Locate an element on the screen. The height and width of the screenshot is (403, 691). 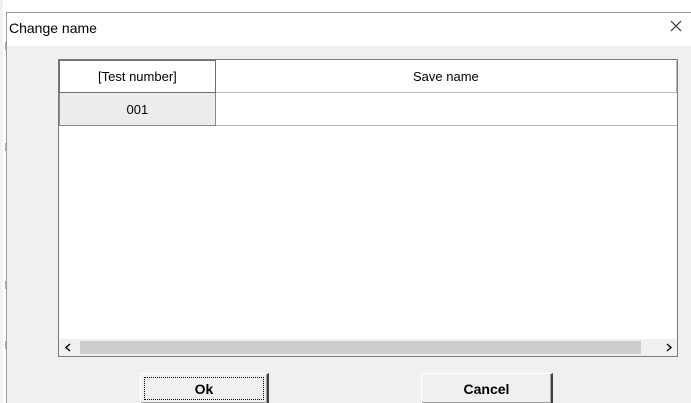
test-number-cell: 001 is located at coordinates (137, 109).